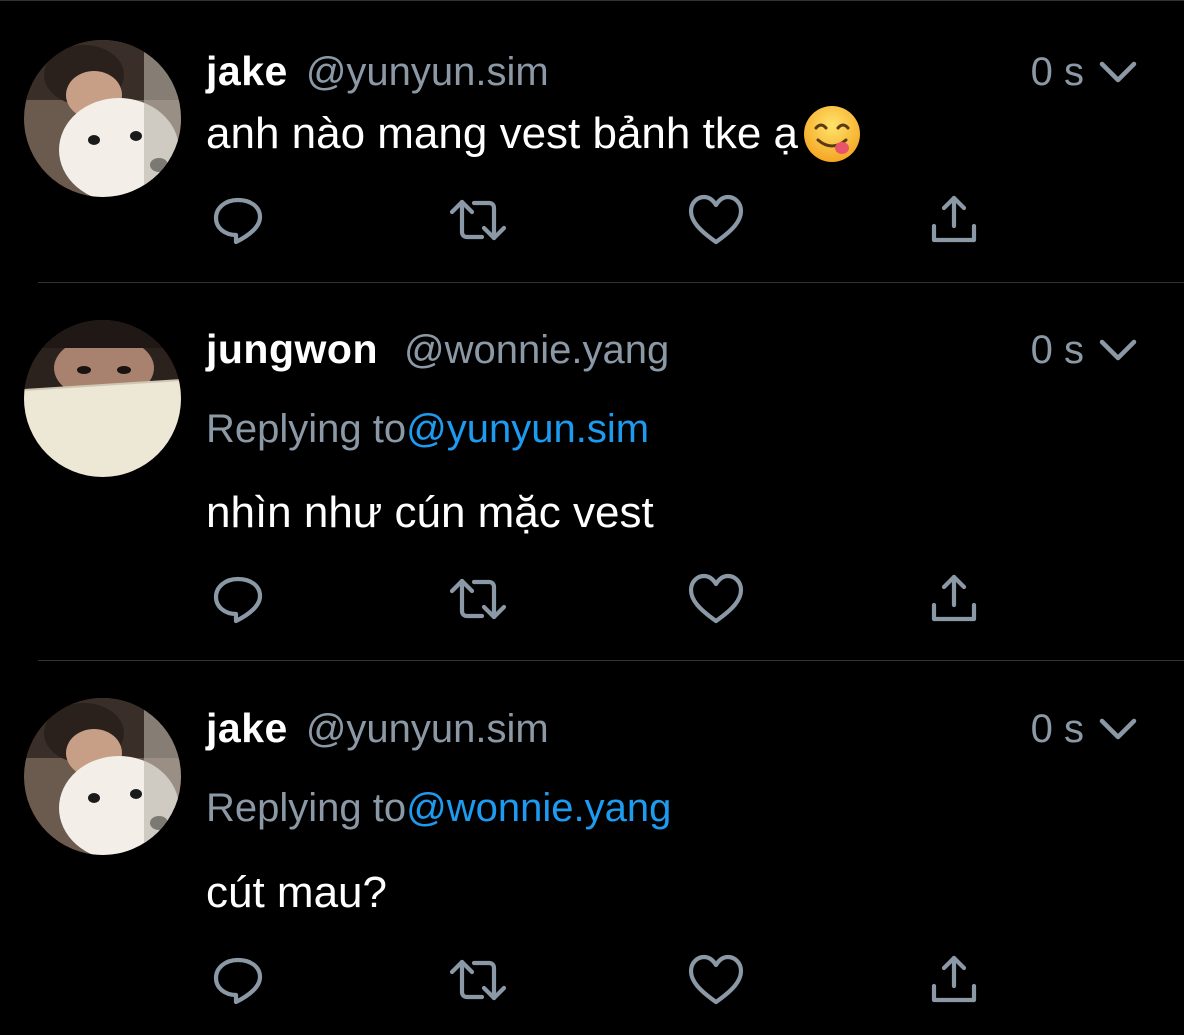  What do you see at coordinates (538, 808) in the screenshot?
I see `reply-mention-link: @wonnie.yang` at bounding box center [538, 808].